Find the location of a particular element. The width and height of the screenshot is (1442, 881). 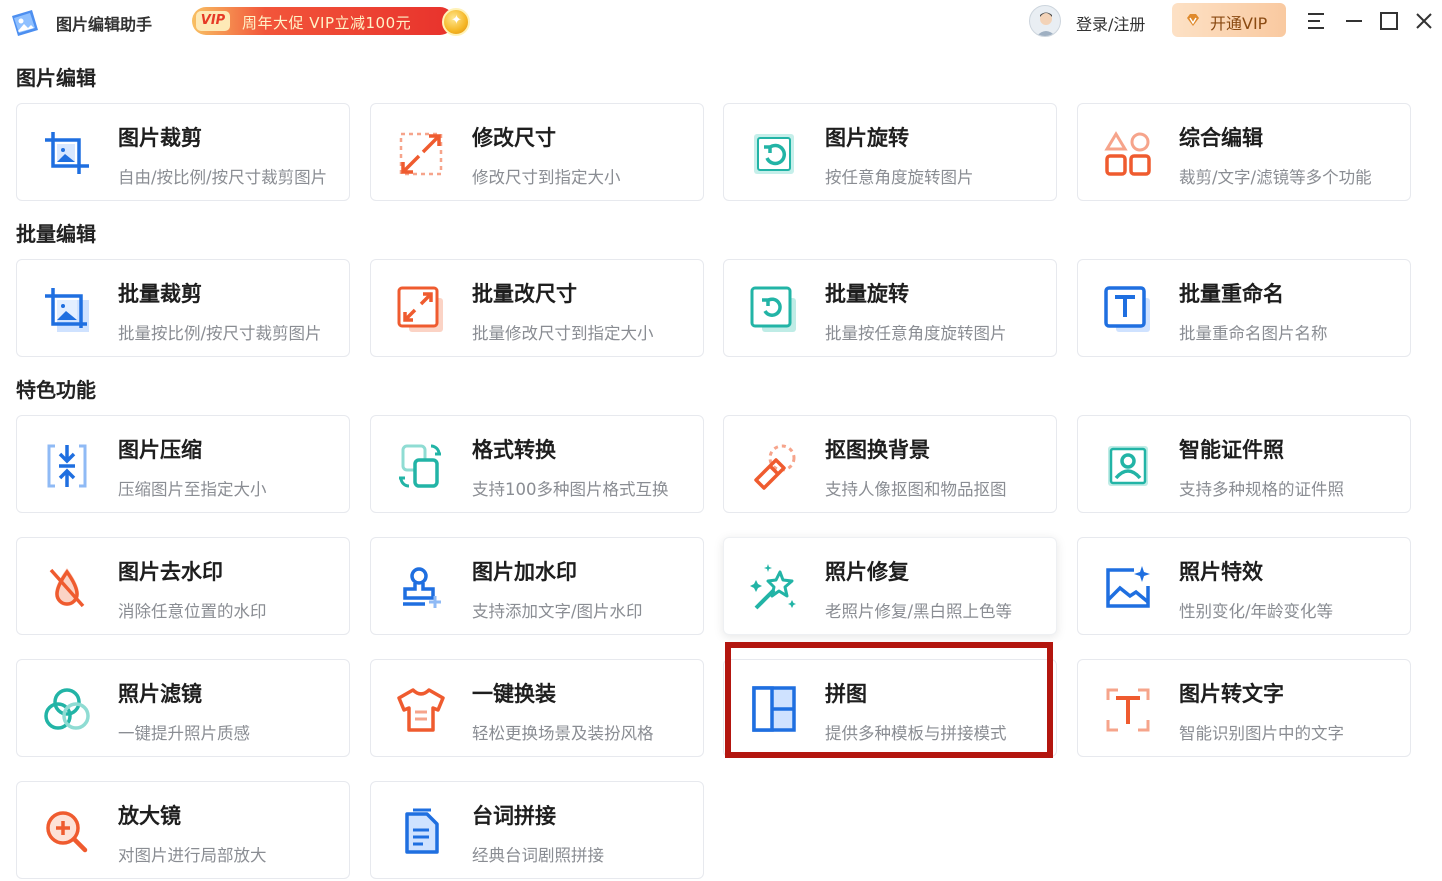

card-title: 图片压缩 is located at coordinates (160, 450).